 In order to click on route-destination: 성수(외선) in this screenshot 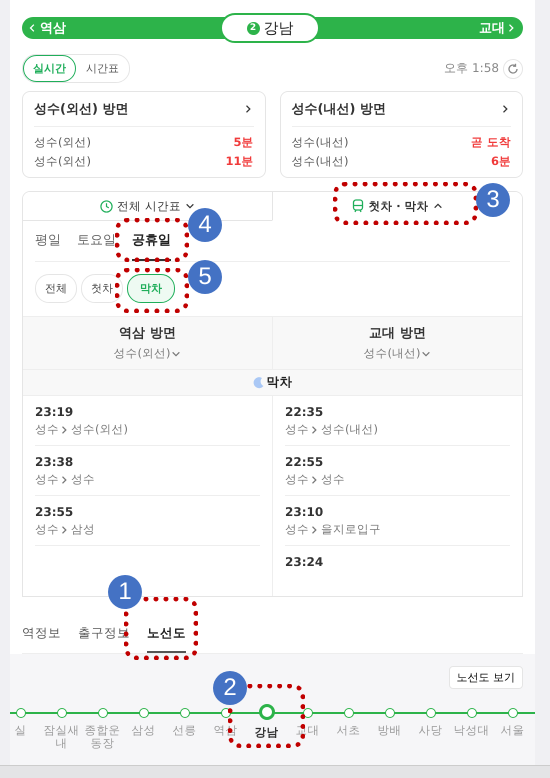, I will do `click(99, 429)`.